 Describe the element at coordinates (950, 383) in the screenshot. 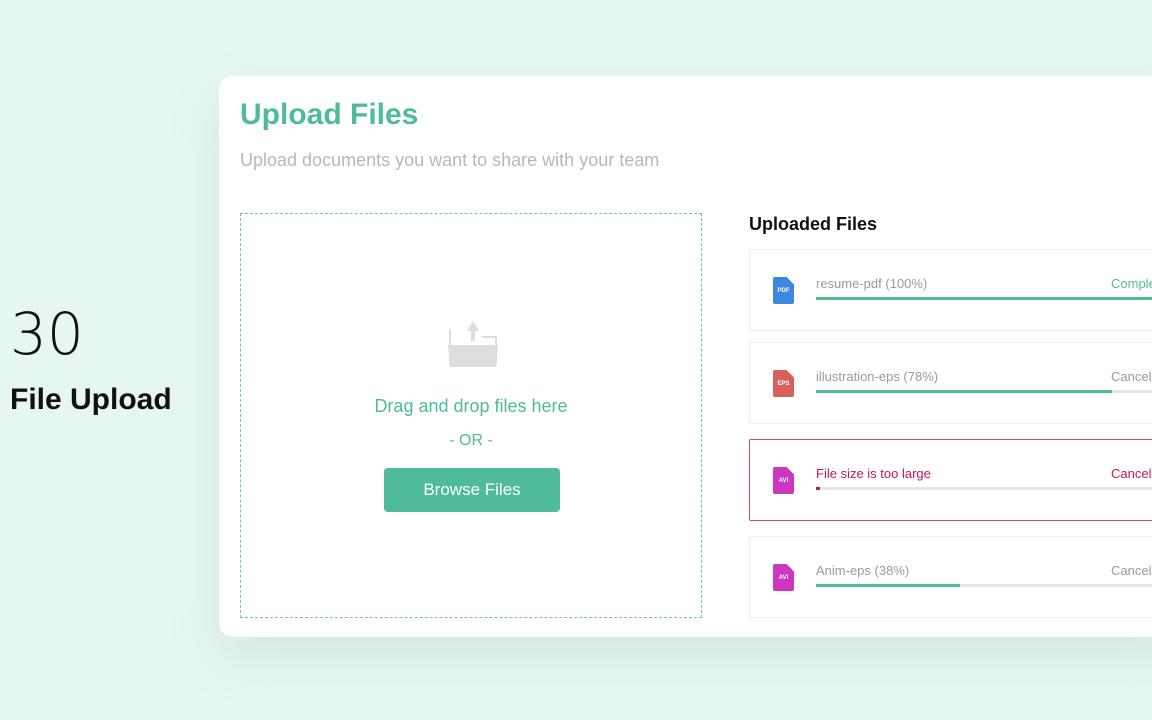

I see `uploaded-file-item: EPS illustration-eps (78%) Cancel` at that location.